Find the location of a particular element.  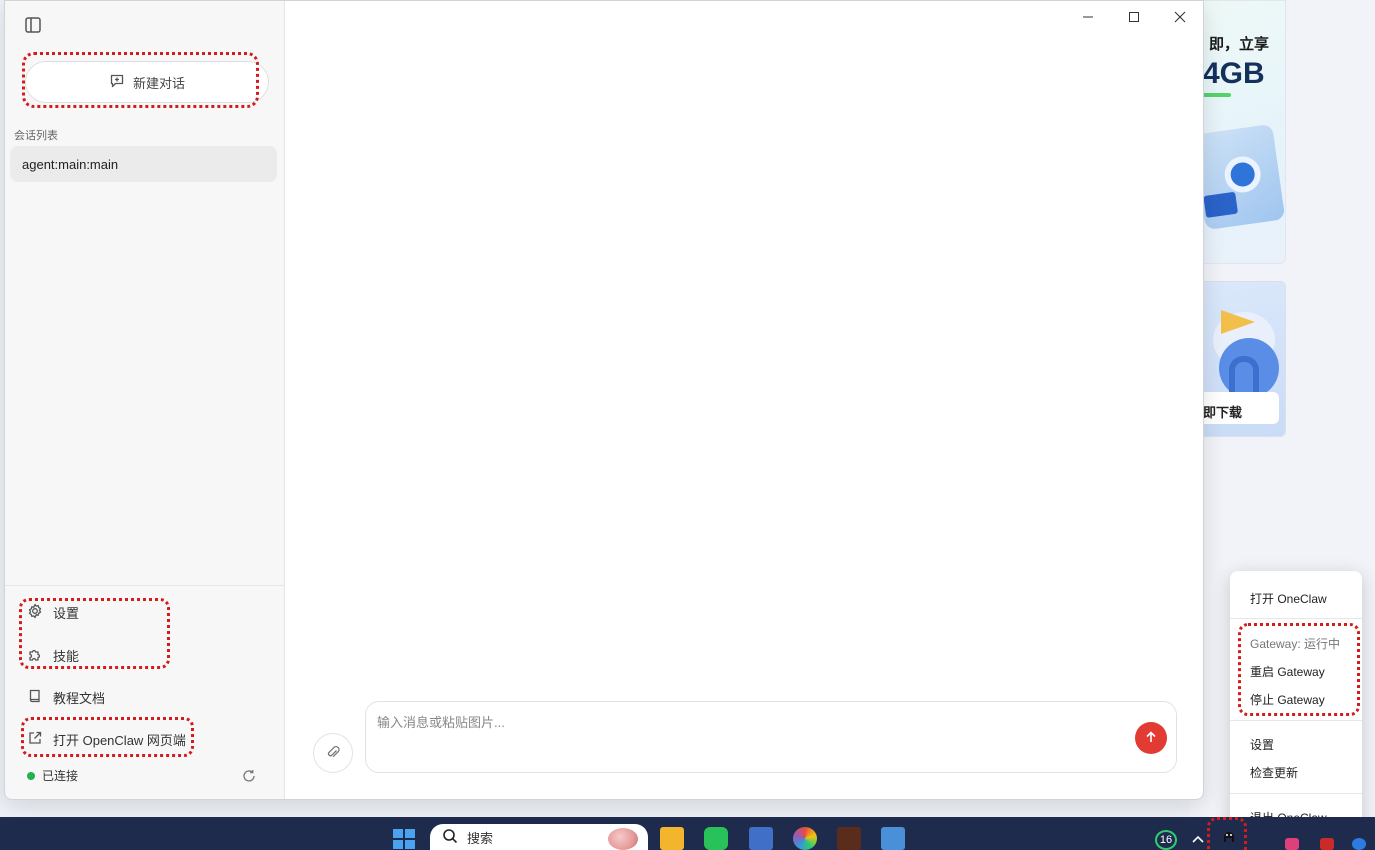

blossom-decoration is located at coordinates (623, 839).